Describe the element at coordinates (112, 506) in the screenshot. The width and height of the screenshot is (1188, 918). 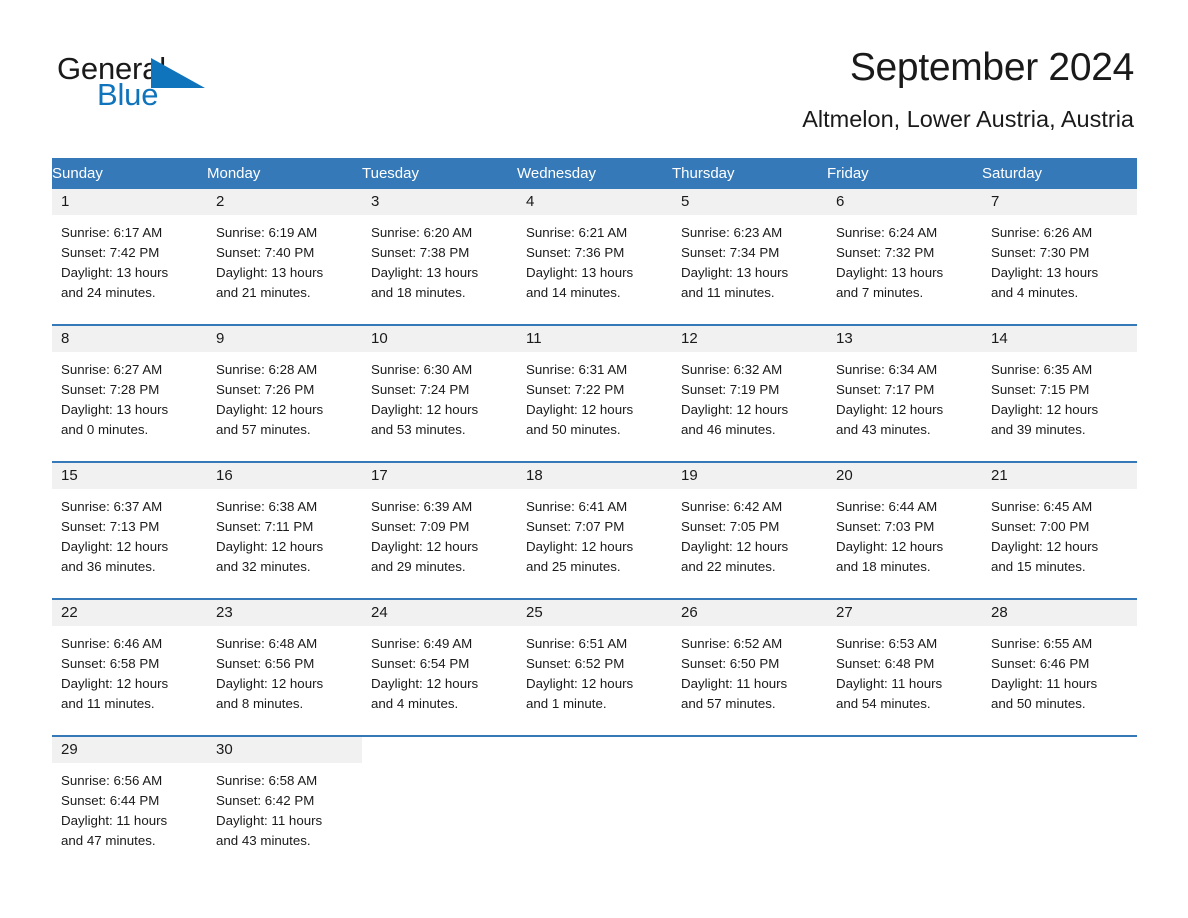
I see `sunrise-text: Sunrise: 6:37 AM` at that location.